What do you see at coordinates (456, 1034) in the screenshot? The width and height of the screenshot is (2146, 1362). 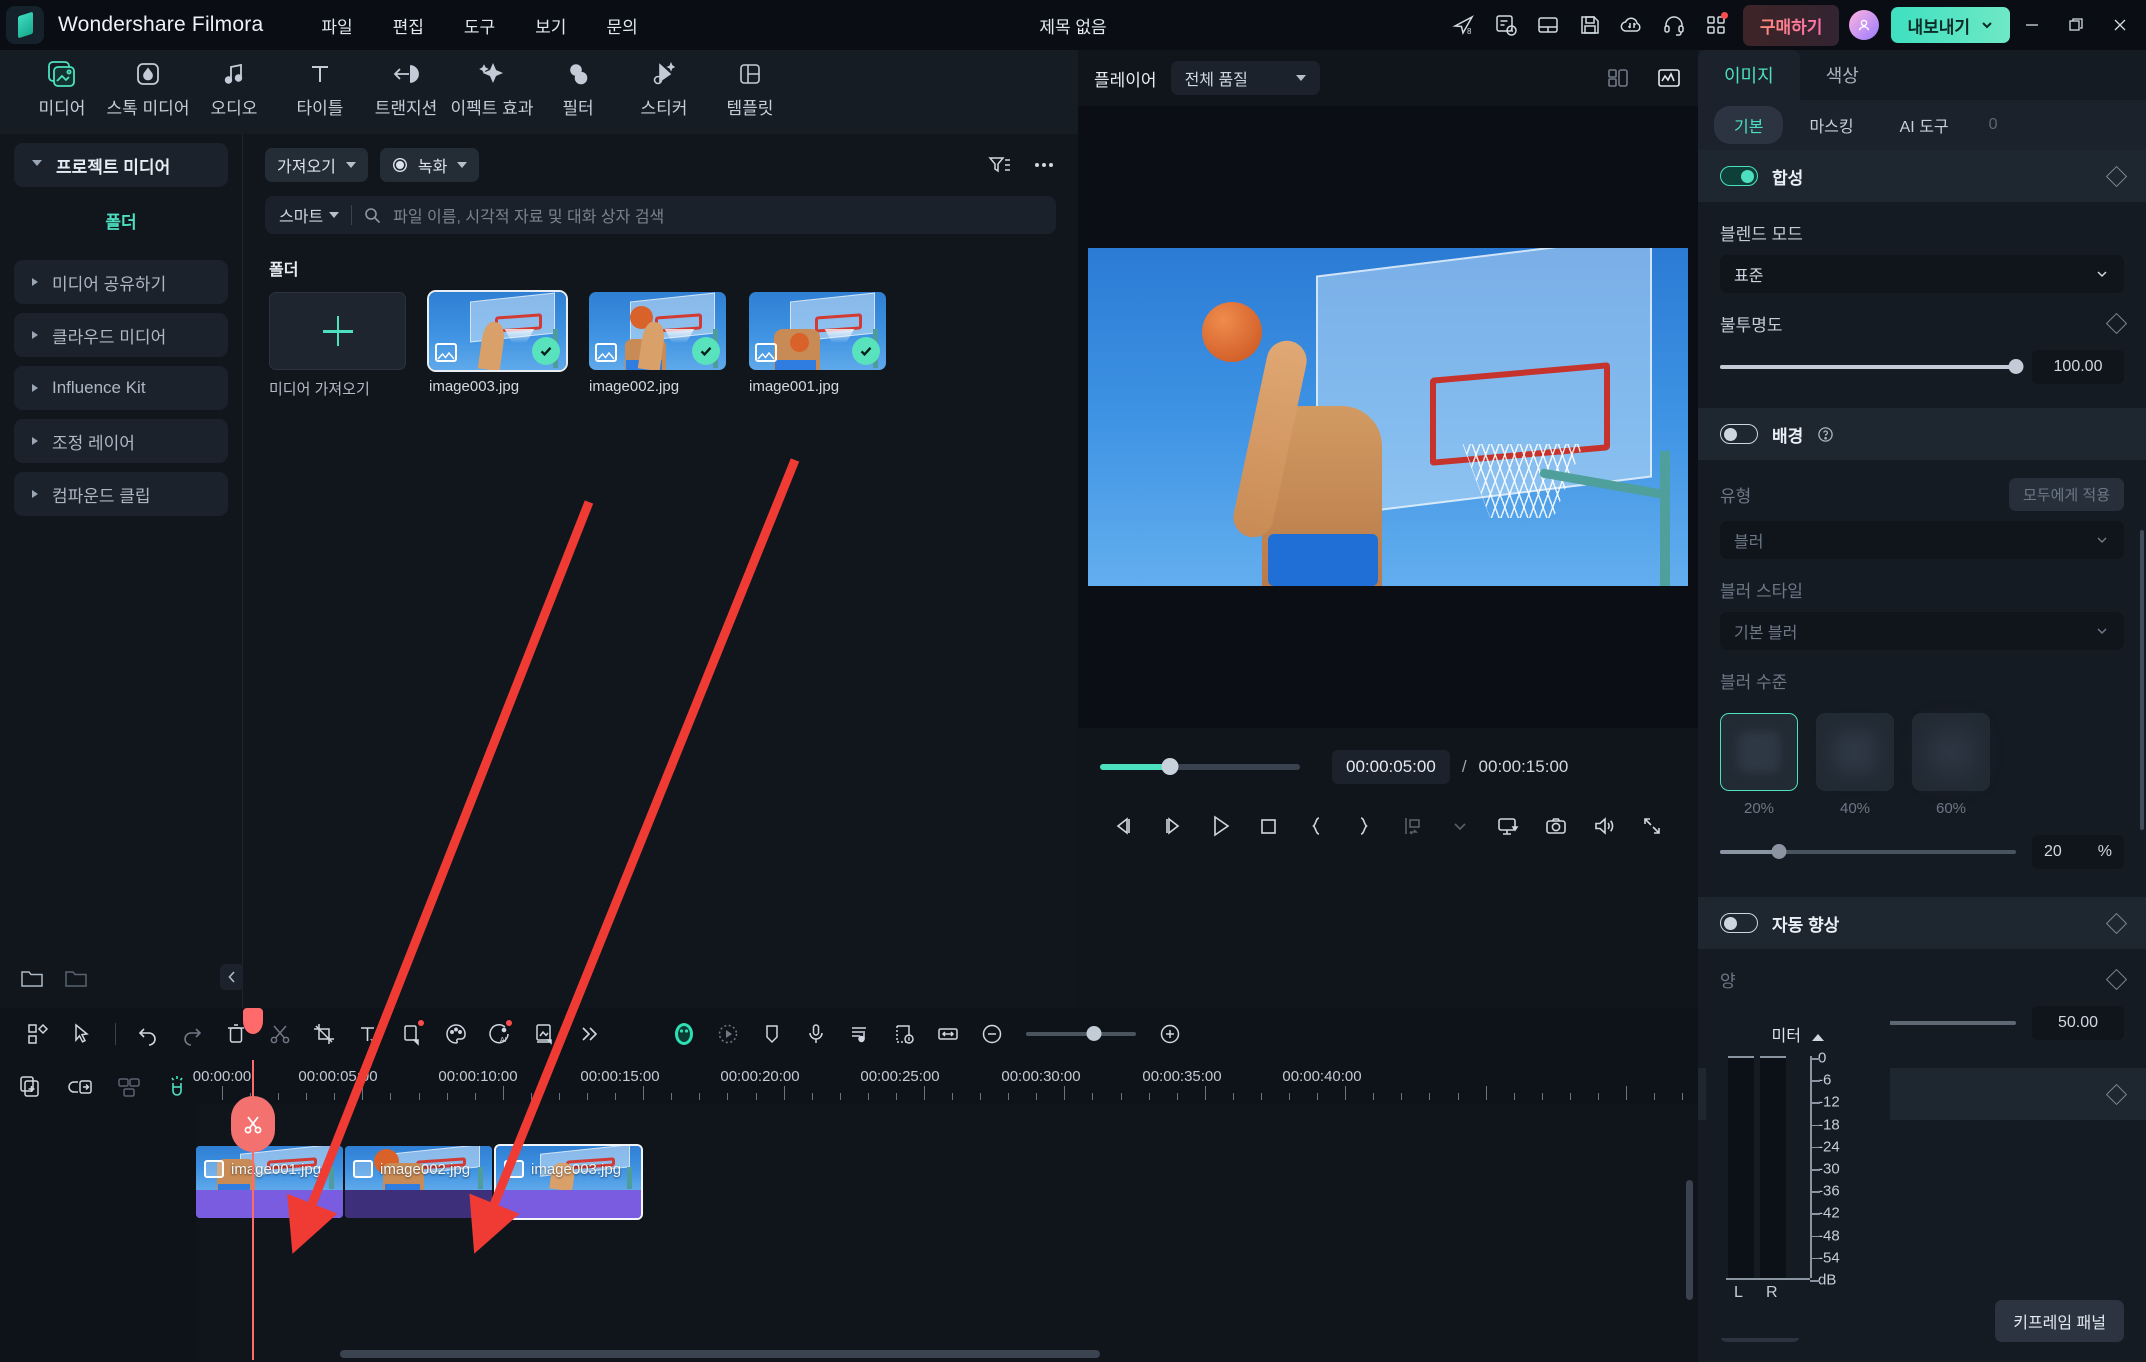 I see `color-palette-icon` at bounding box center [456, 1034].